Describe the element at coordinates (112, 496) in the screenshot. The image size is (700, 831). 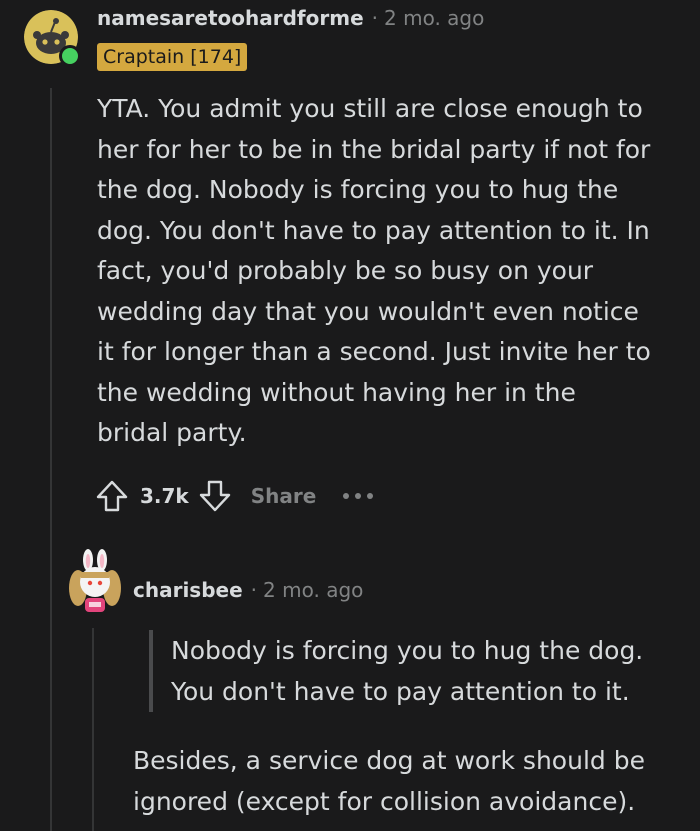
I see `upvote-arrow-icon` at that location.